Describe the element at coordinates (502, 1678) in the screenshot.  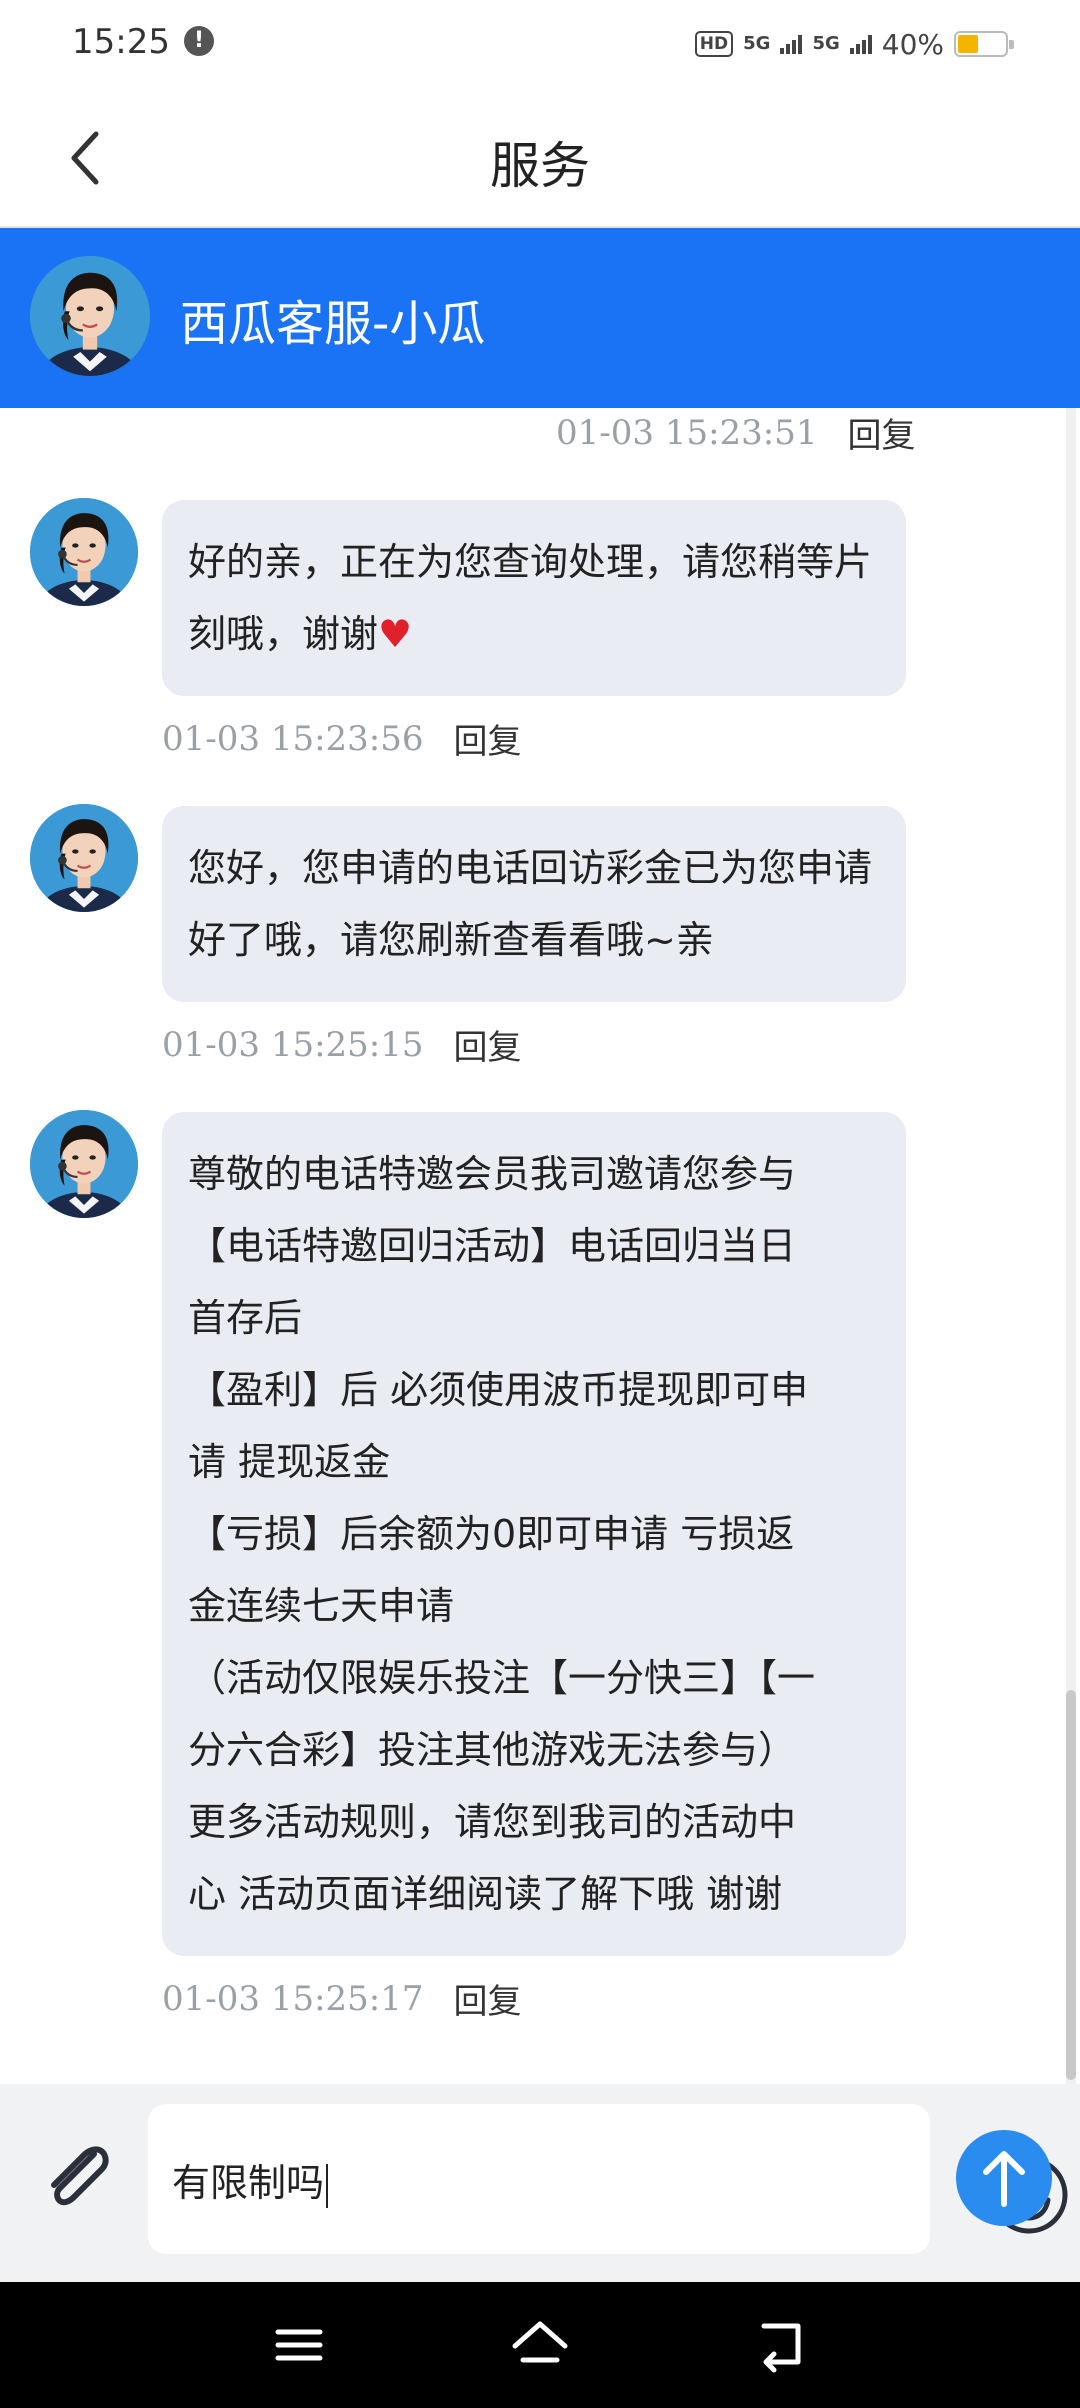
I see `message-line: （活动仅限娱乐投注【一分快三】【一` at that location.